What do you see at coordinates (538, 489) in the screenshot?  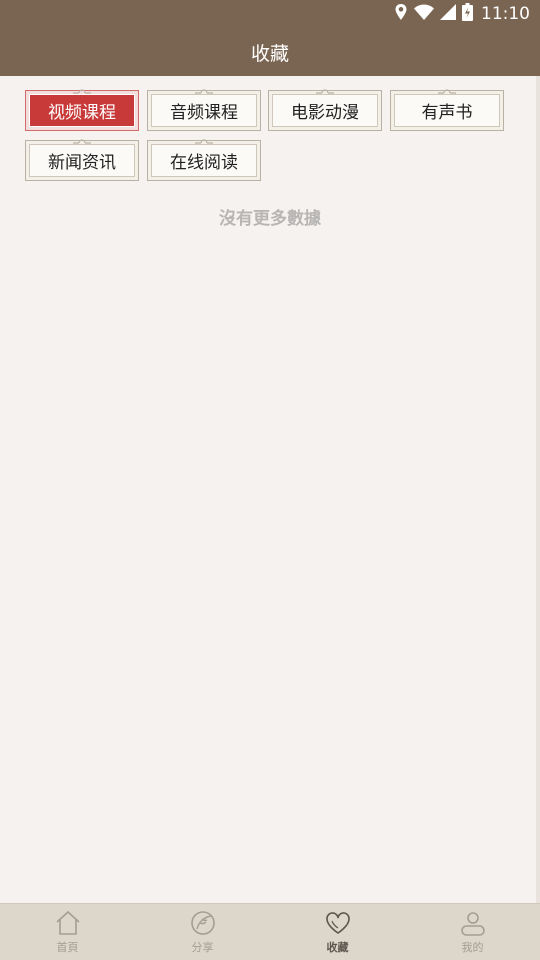 I see `scroll-edge` at bounding box center [538, 489].